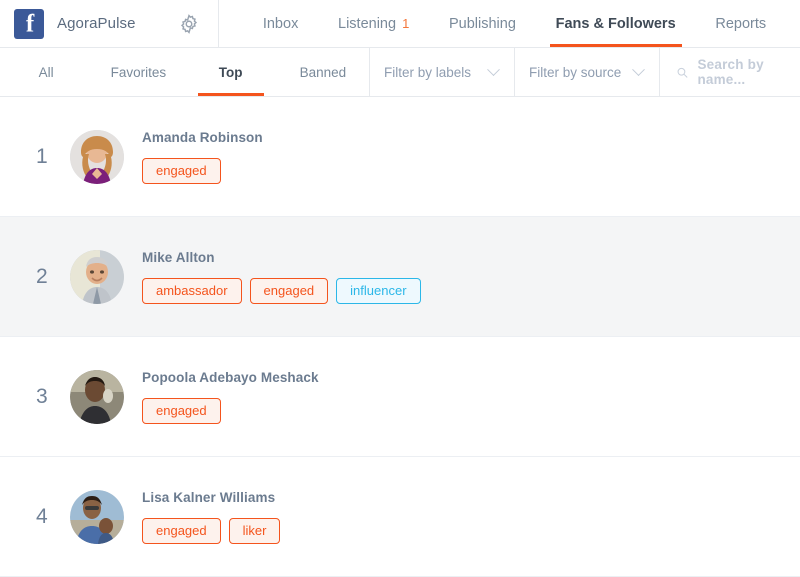 The image size is (800, 577). Describe the element at coordinates (189, 24) in the screenshot. I see `gear-icon` at that location.